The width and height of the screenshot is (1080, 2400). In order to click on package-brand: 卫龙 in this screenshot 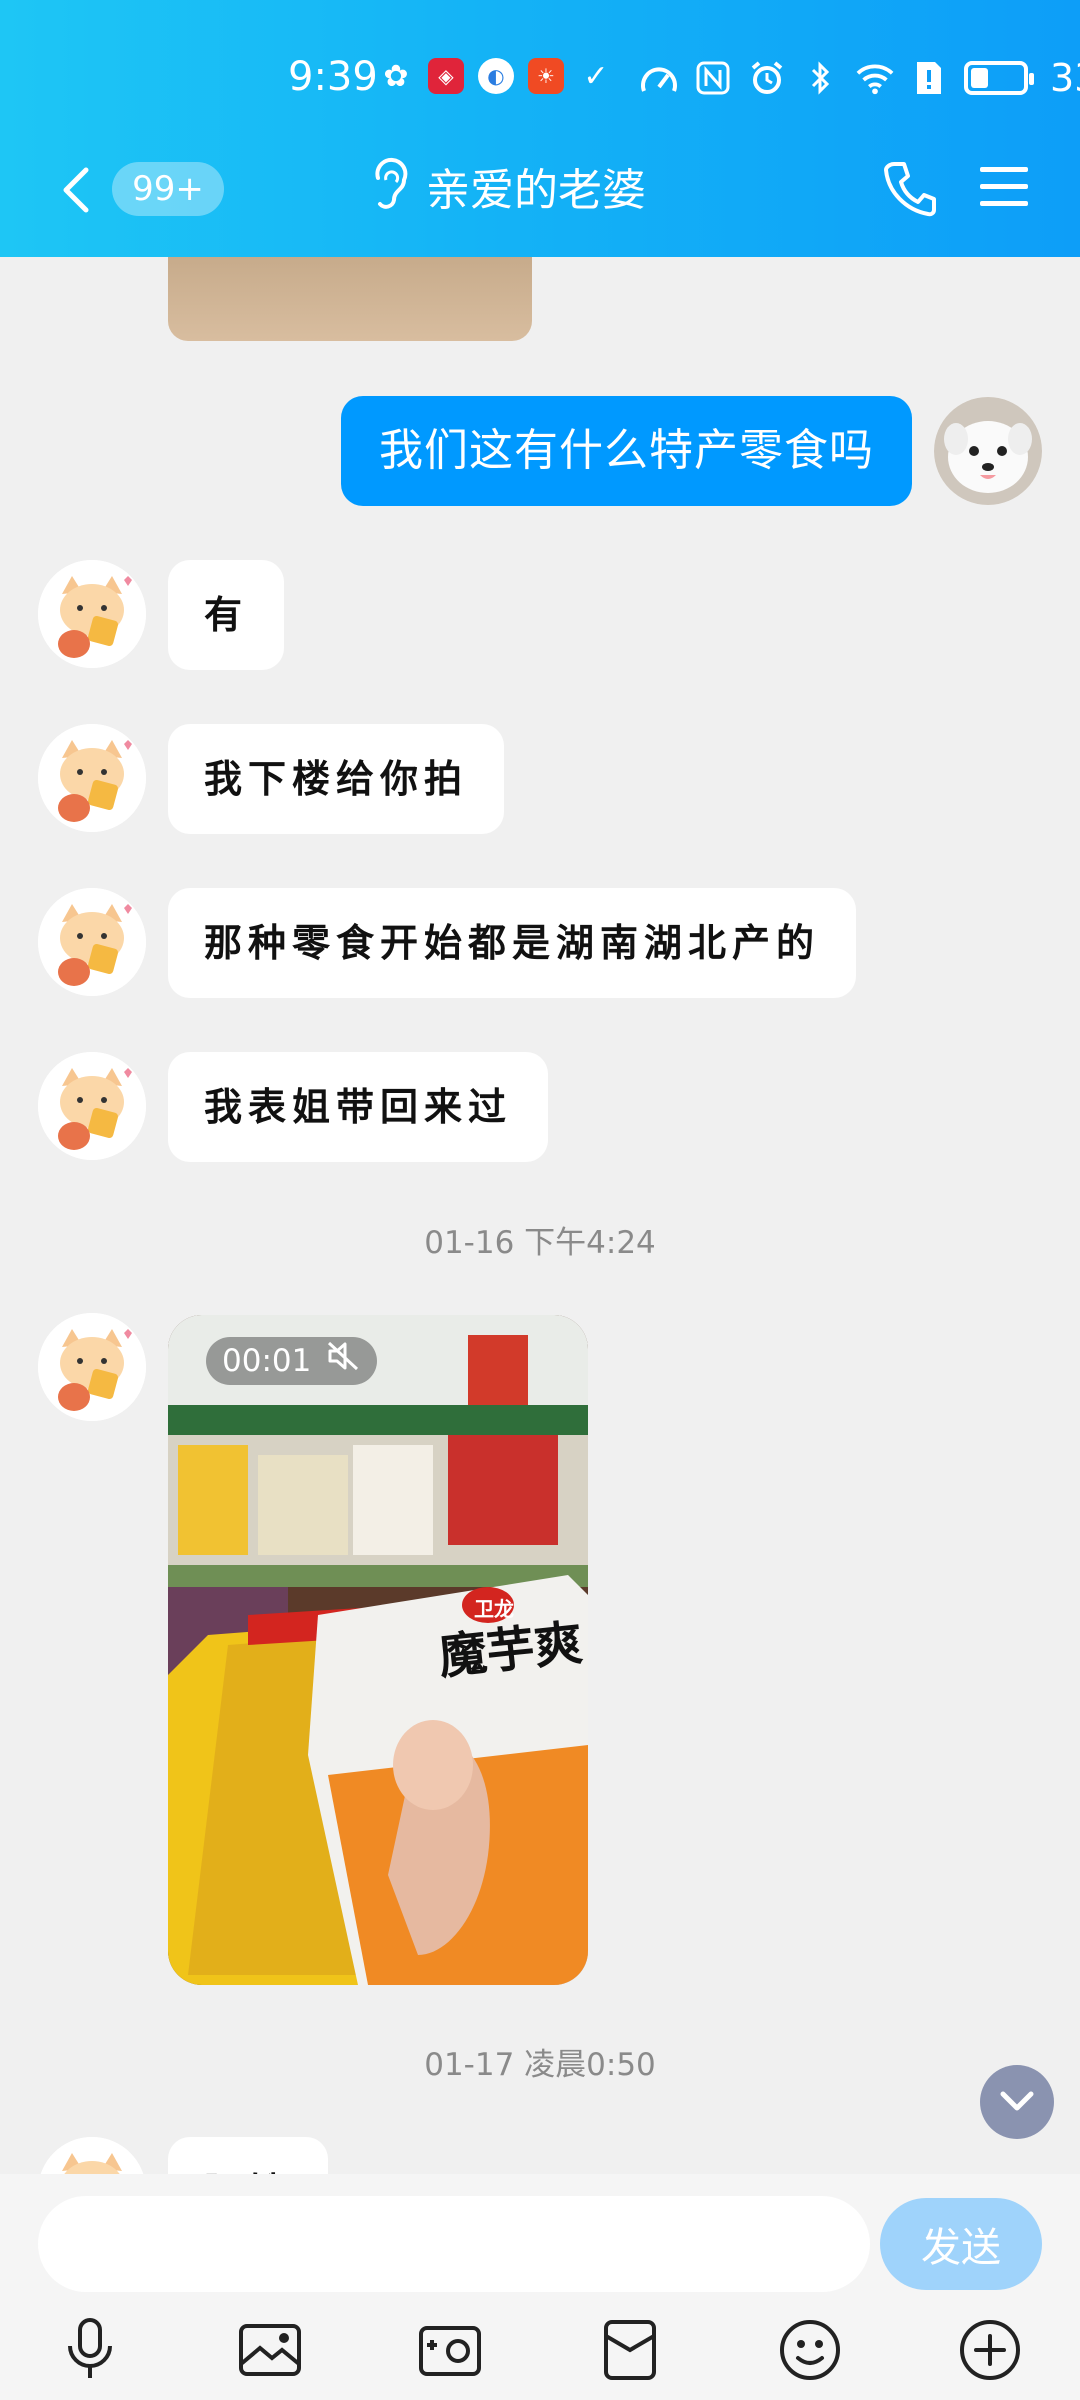, I will do `click(494, 1609)`.